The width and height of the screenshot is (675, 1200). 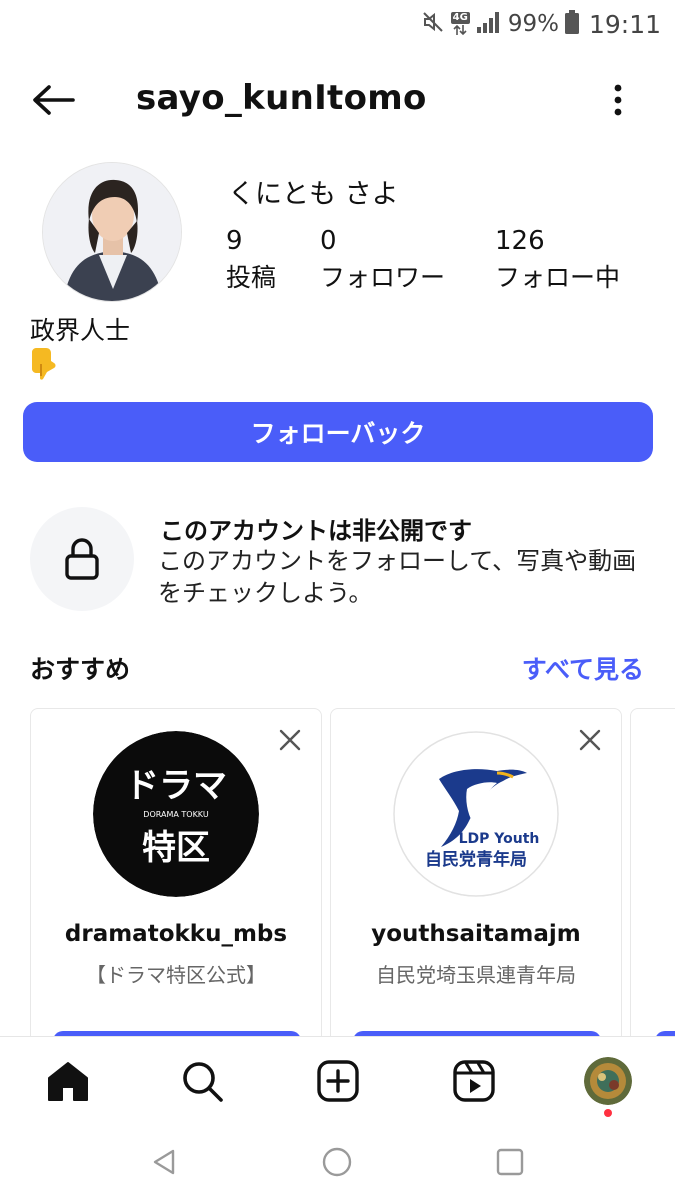 What do you see at coordinates (234, 241) in the screenshot?
I see `stat-posts-count: 9` at bounding box center [234, 241].